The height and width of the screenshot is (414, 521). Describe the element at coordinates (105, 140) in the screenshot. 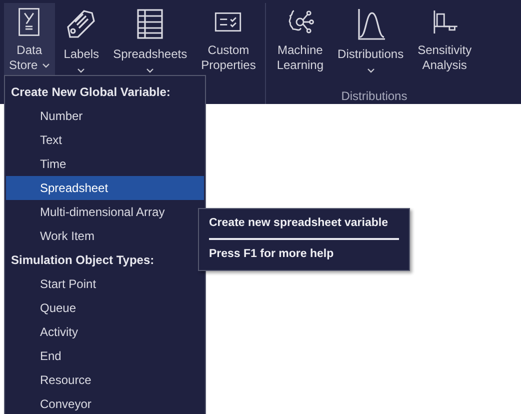

I see `menu-item: Text` at that location.